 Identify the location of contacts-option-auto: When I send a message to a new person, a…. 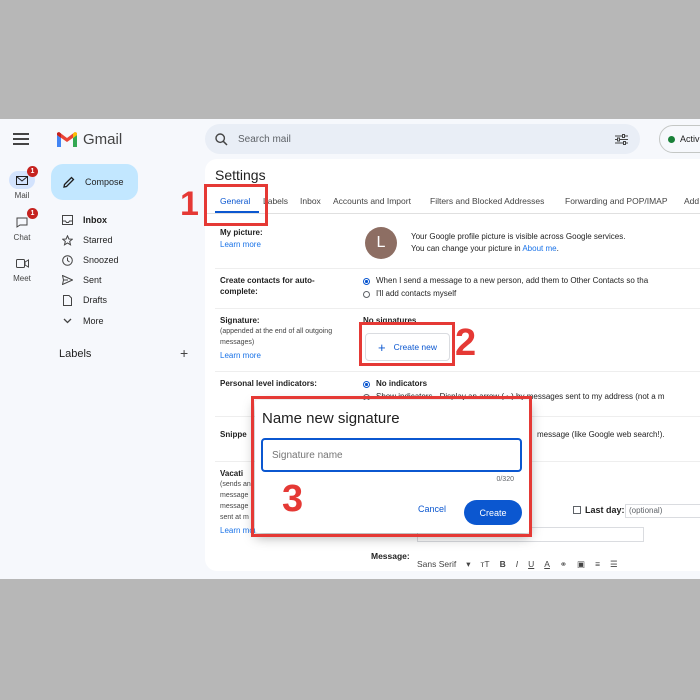
(505, 281).